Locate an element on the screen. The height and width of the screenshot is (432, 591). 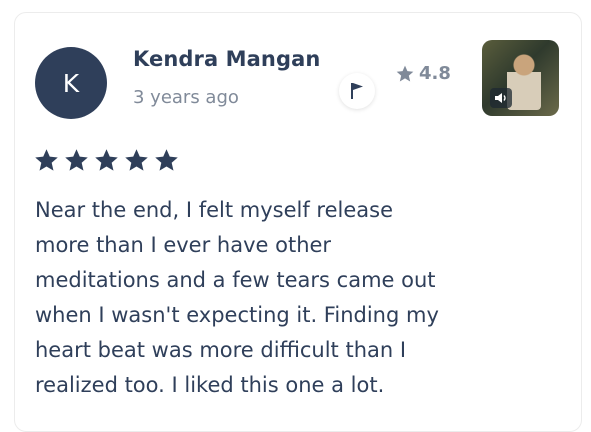
review-line: when I wasn't expecting it. Finding my is located at coordinates (237, 315).